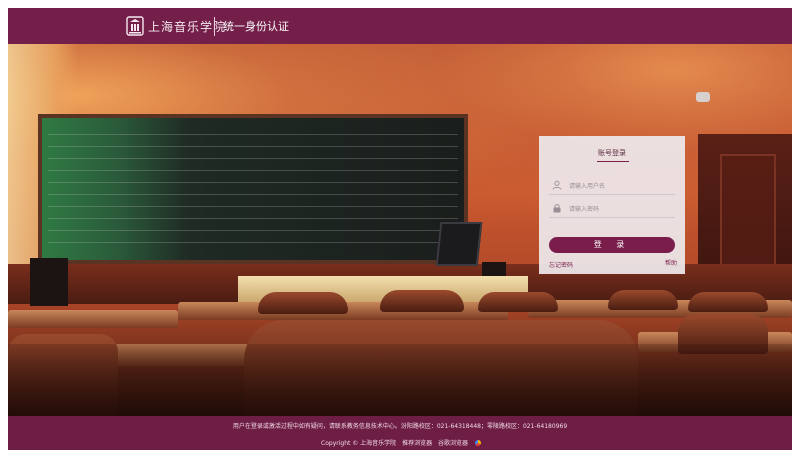 The width and height of the screenshot is (792, 450). I want to click on username-field, so click(612, 186).